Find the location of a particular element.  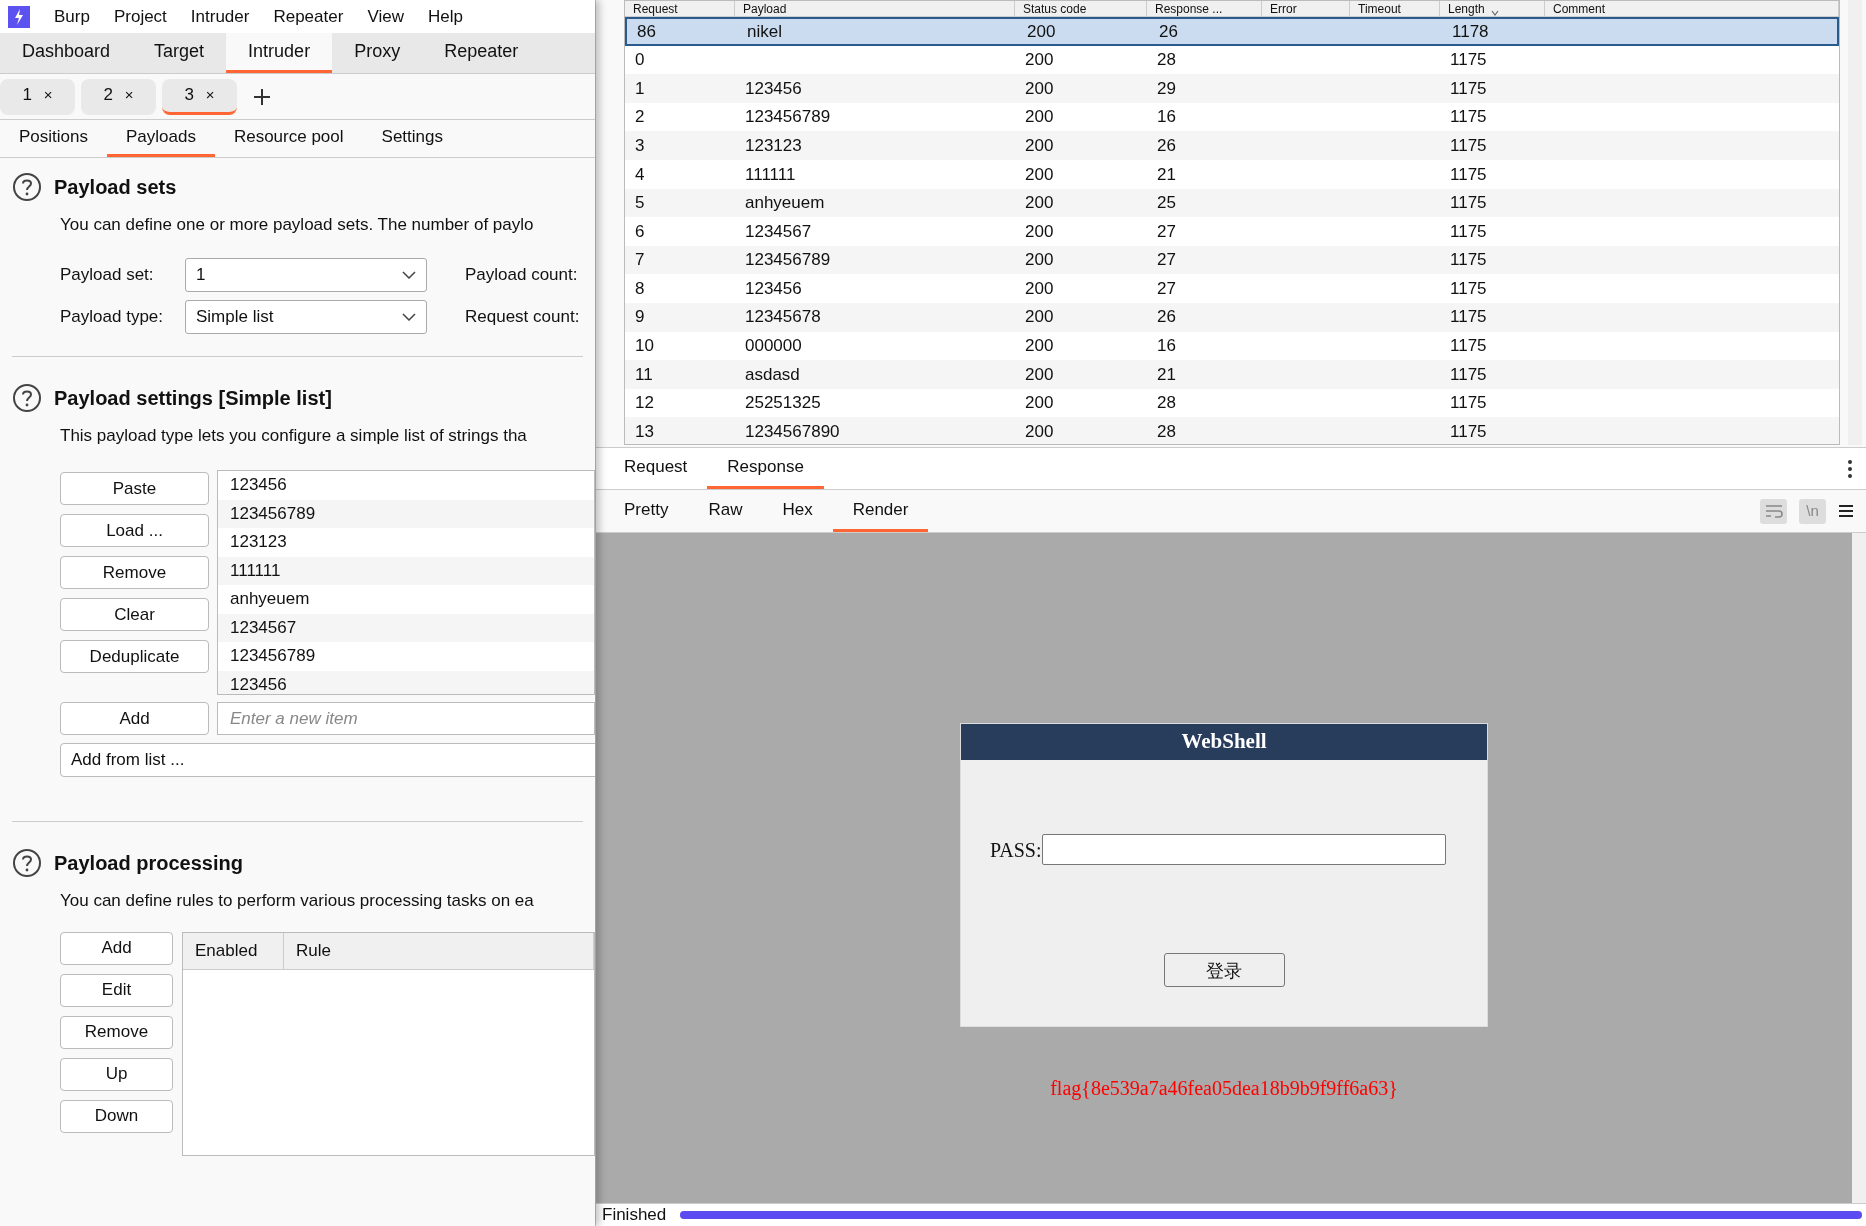

table-cell-text: 10 is located at coordinates (644, 346).